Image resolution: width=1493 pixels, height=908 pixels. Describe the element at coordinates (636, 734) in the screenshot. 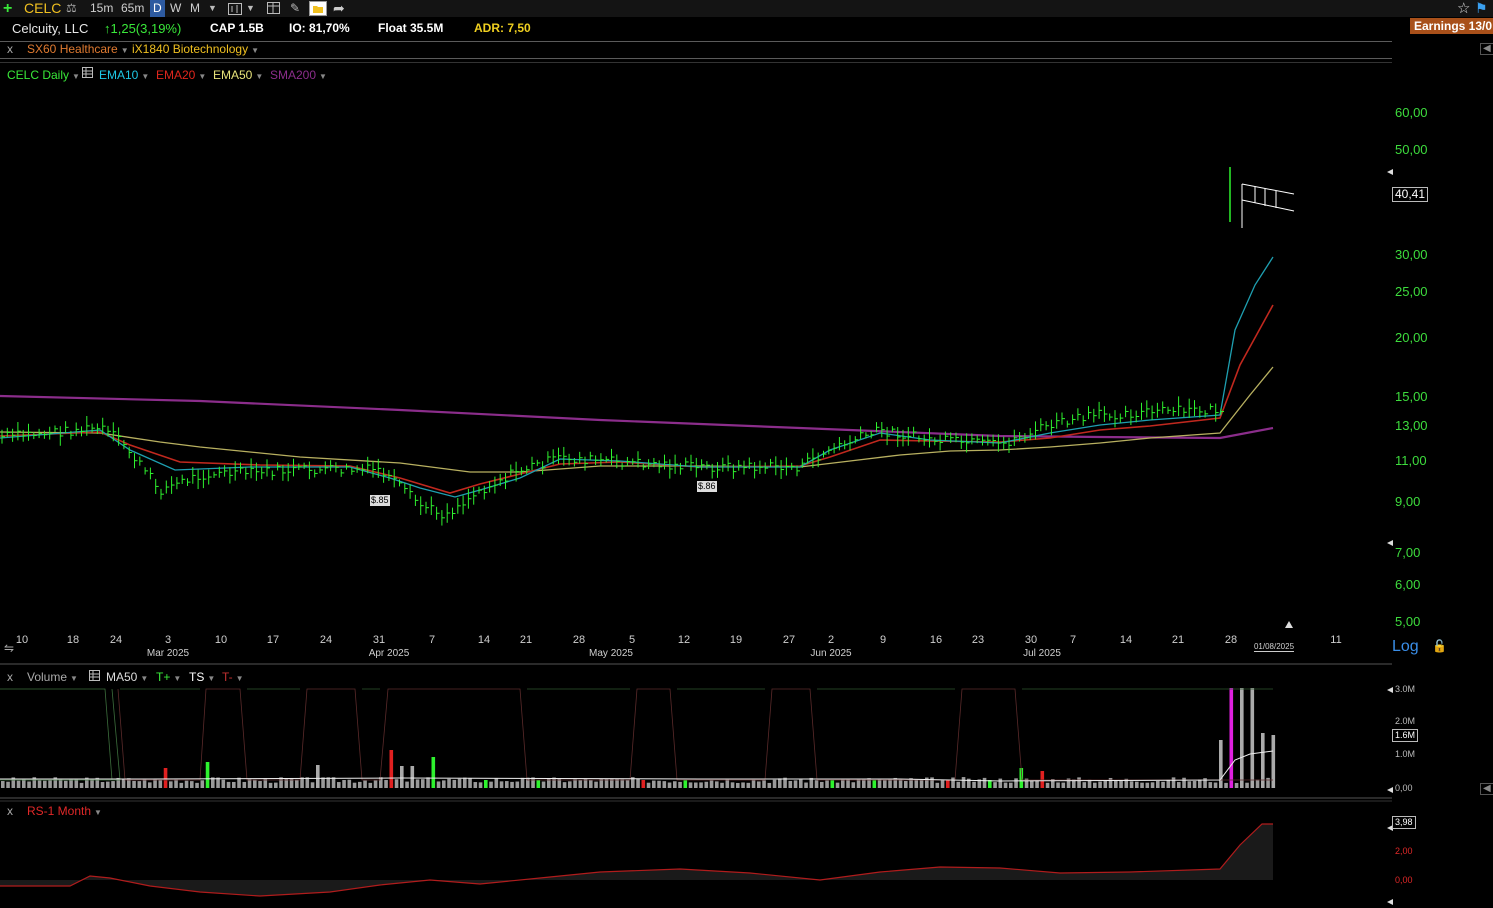

I see `ts-indicator-lines` at that location.